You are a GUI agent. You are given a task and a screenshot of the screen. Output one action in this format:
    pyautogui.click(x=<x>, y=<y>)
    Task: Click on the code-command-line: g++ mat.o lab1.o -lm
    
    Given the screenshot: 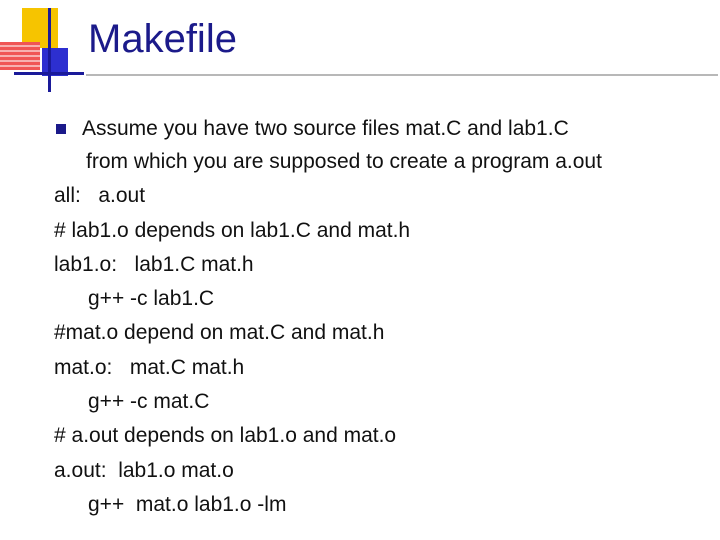 What is the action you would take?
    pyautogui.click(x=187, y=504)
    